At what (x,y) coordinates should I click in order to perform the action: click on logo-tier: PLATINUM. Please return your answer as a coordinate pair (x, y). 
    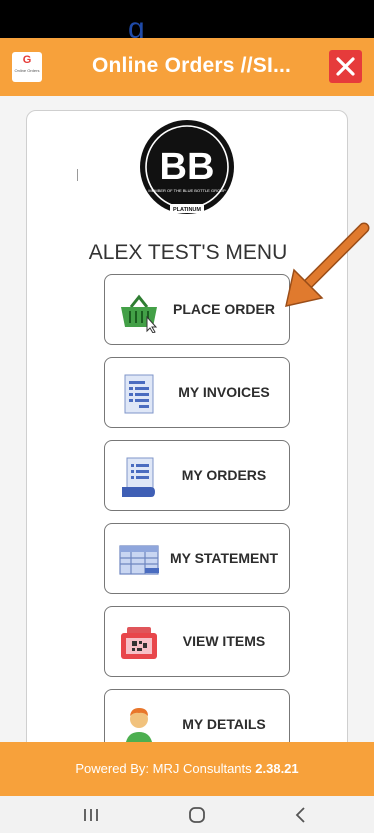
    Looking at the image, I should click on (187, 210).